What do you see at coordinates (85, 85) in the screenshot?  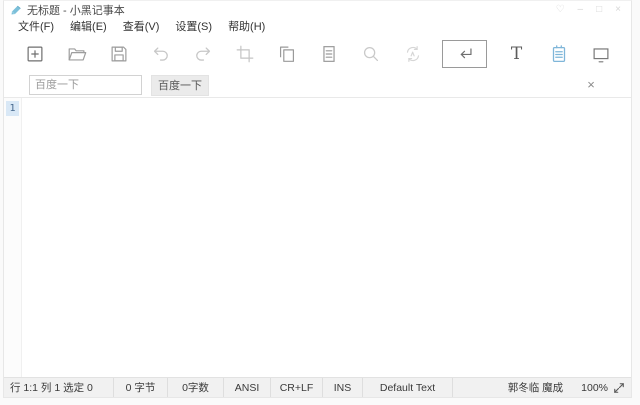 I see `search-input` at bounding box center [85, 85].